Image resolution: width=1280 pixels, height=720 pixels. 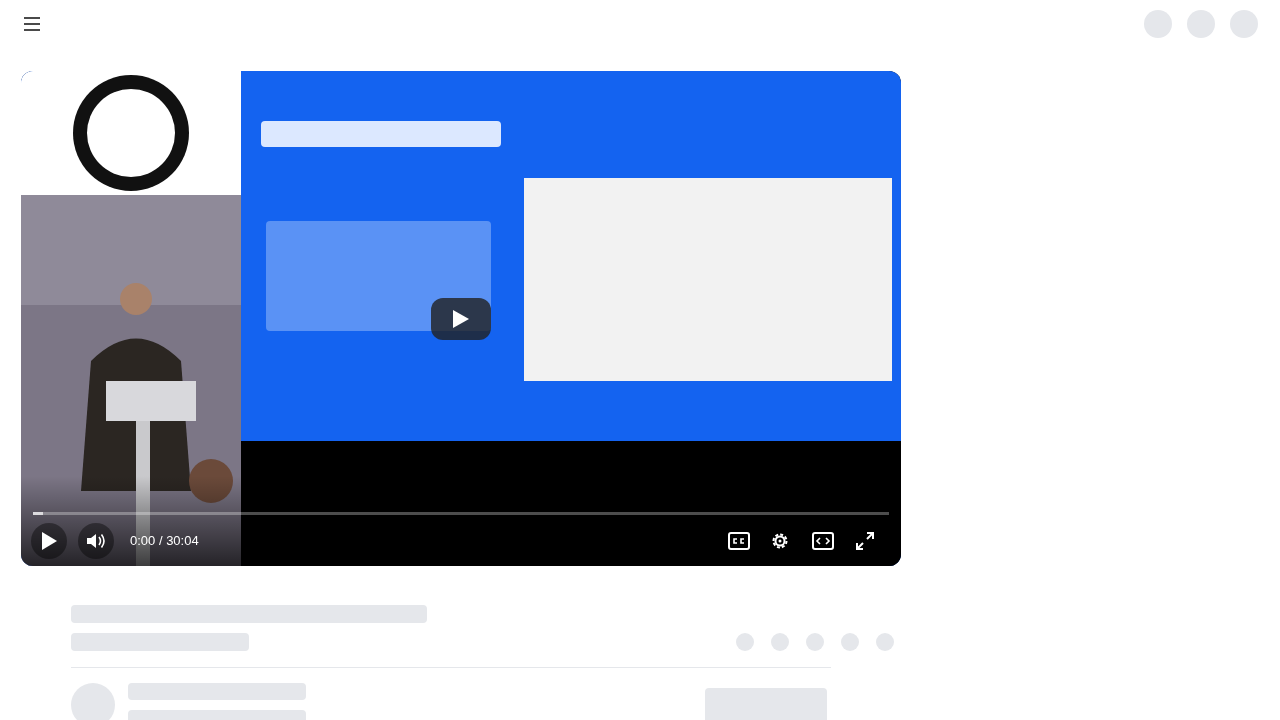 I want to click on volume-icon, so click(x=96, y=541).